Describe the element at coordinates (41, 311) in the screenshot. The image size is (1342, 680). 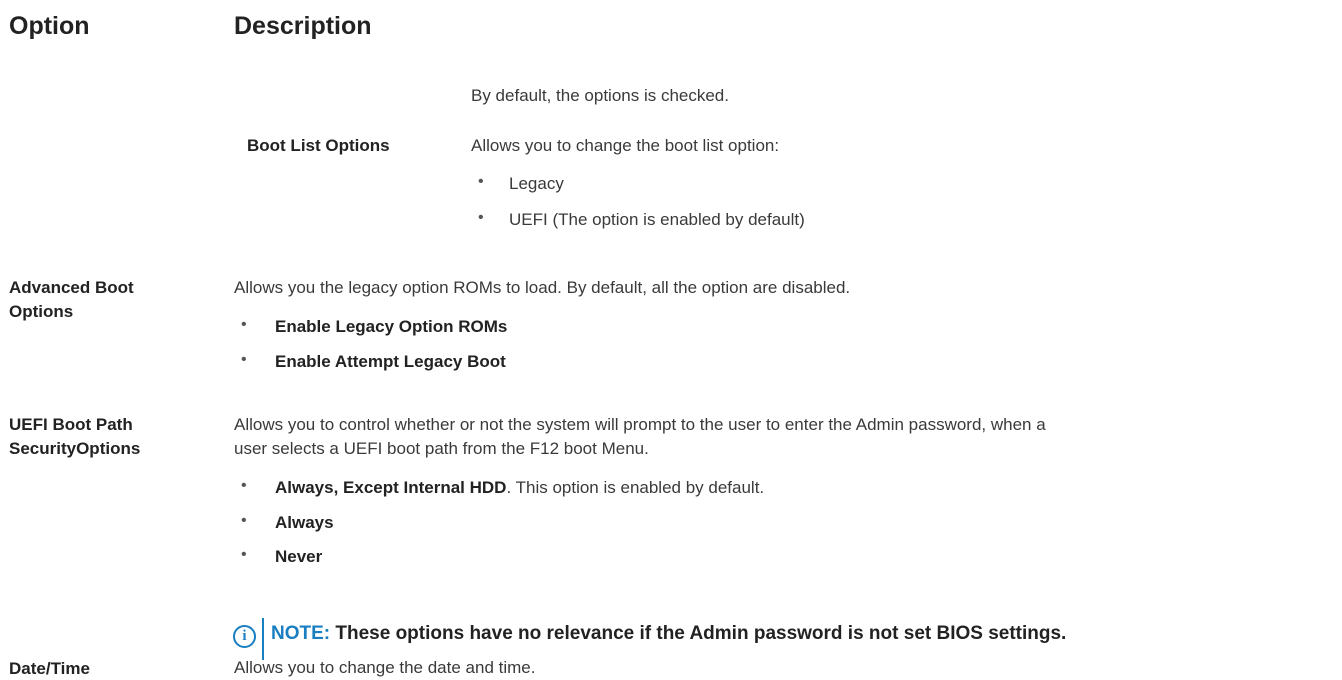
I see `advanced-boot-options-label-line2: Options` at that location.